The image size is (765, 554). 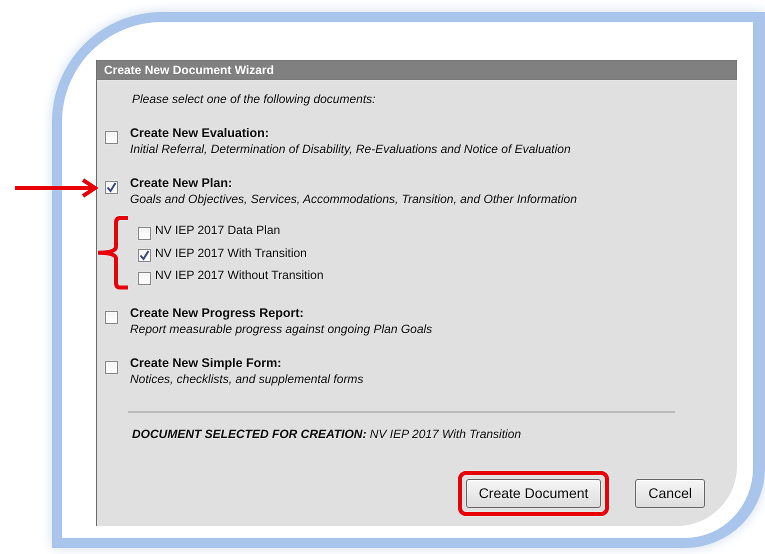 What do you see at coordinates (281, 328) in the screenshot?
I see `option-description: Report measurable progress against ongoing Plan Goals` at bounding box center [281, 328].